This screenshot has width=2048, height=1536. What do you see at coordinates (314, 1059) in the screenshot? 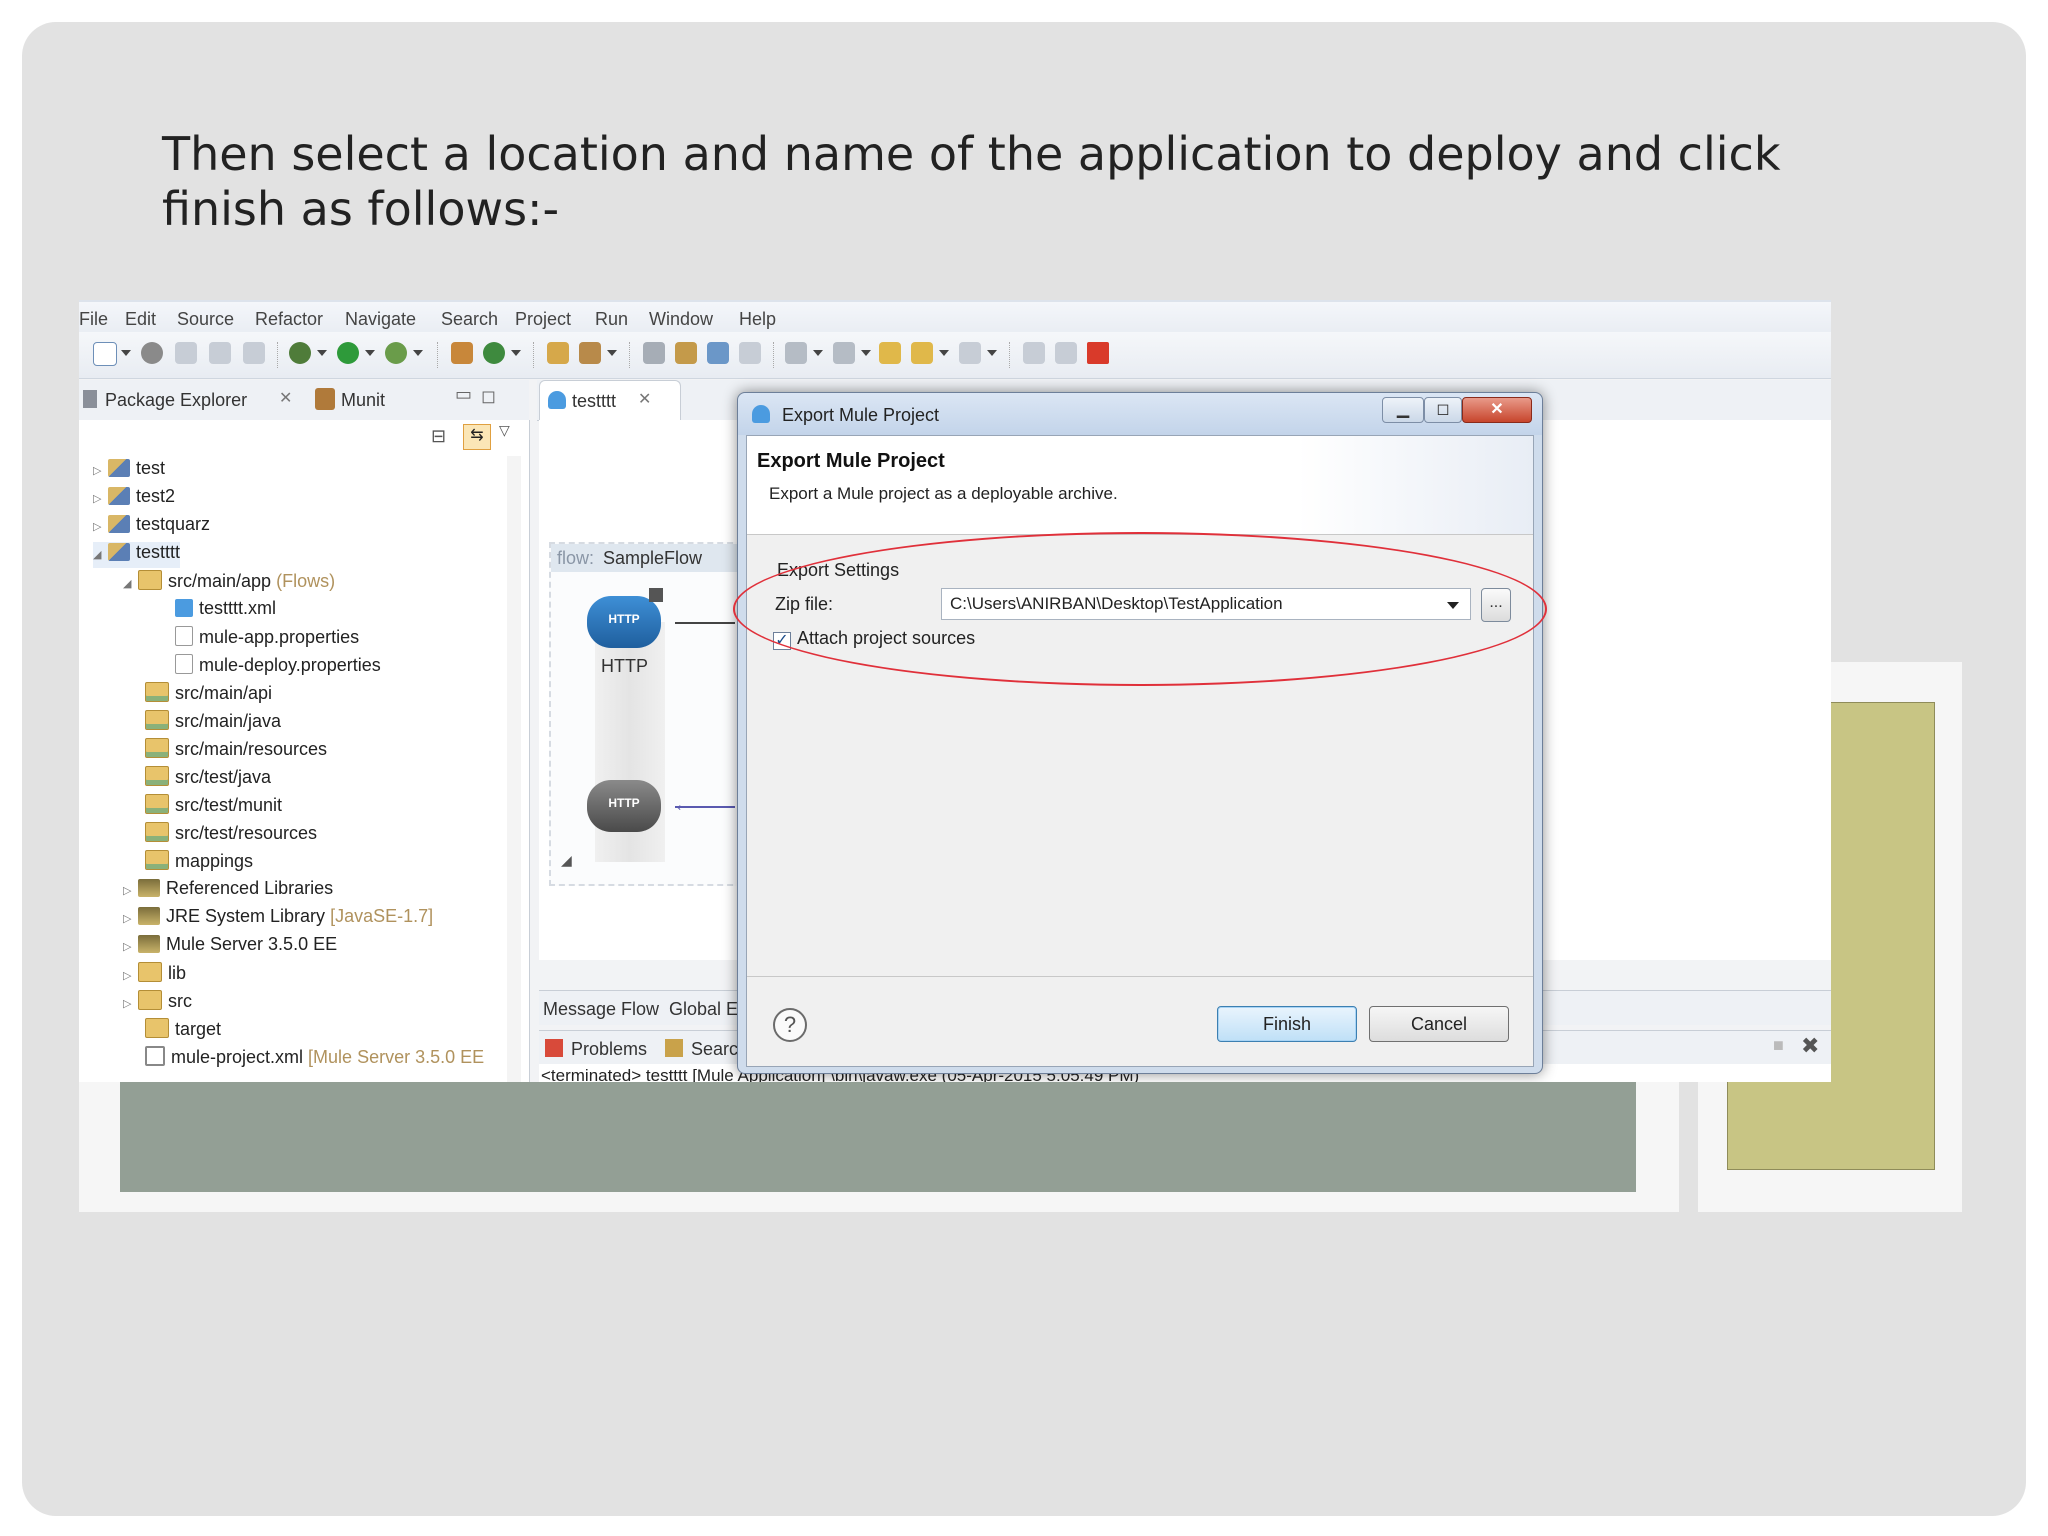
I see `tree-item-mule-project-xml: mule-project.xml [Mule Server 3.5.0 EE` at bounding box center [314, 1059].